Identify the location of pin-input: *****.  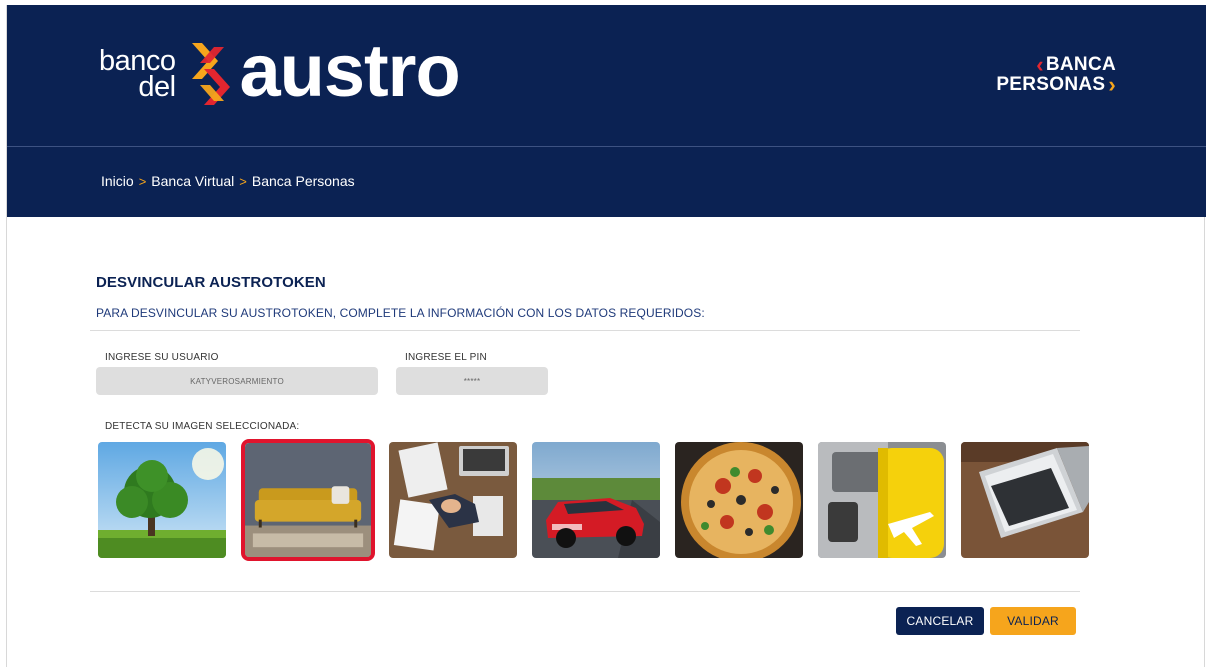
(472, 381).